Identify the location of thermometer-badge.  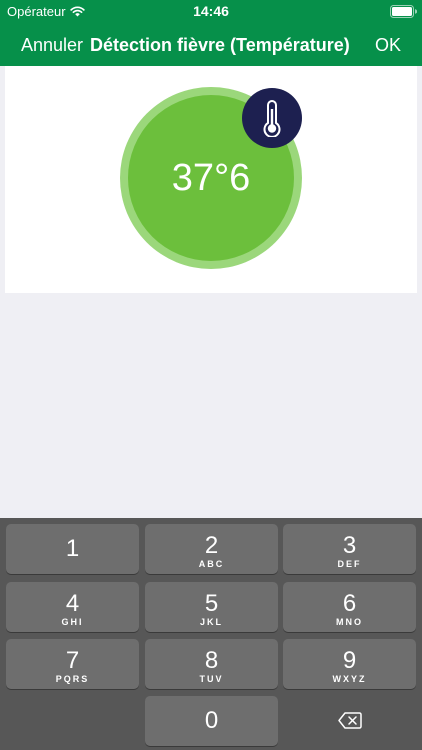
(272, 118).